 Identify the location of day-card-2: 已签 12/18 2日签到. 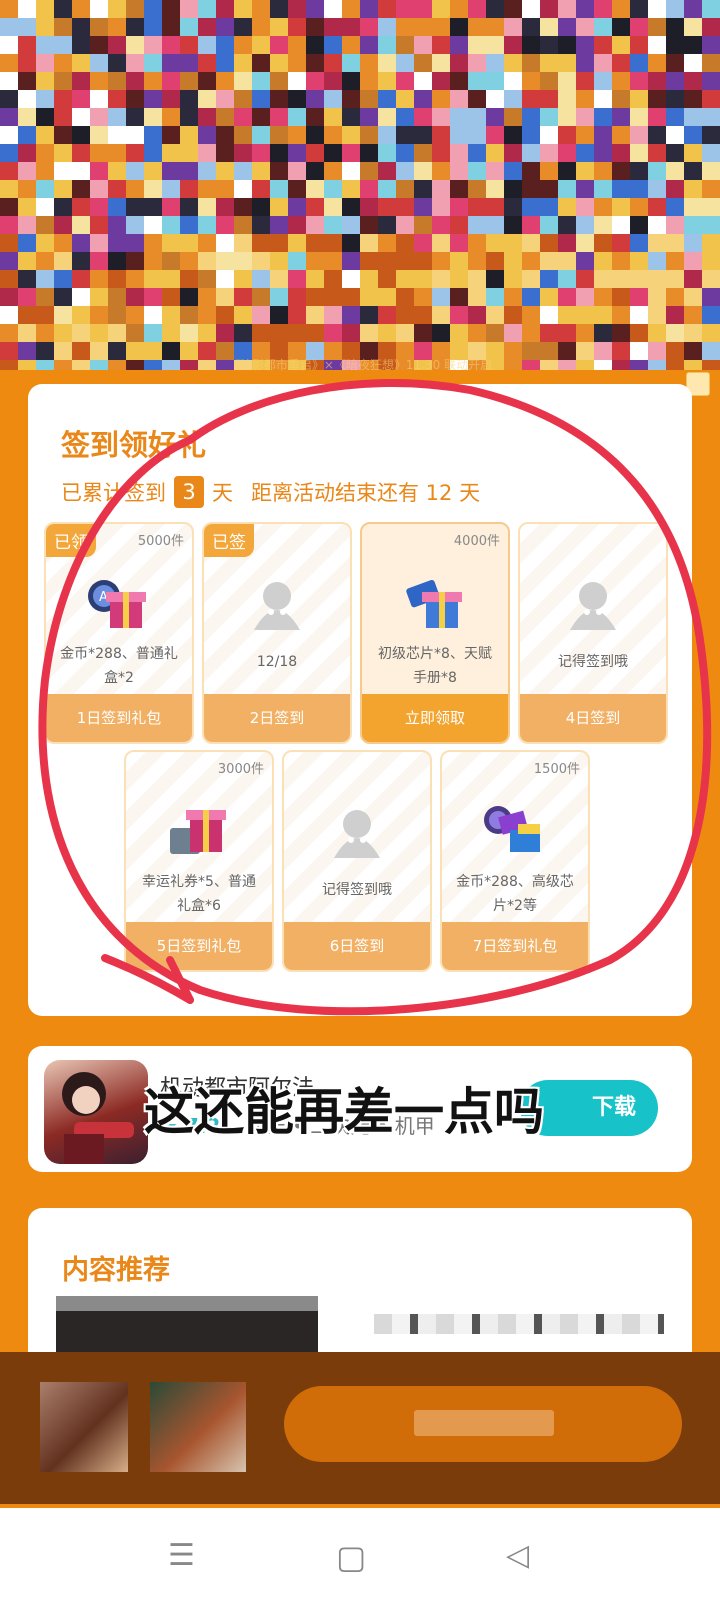
(277, 633).